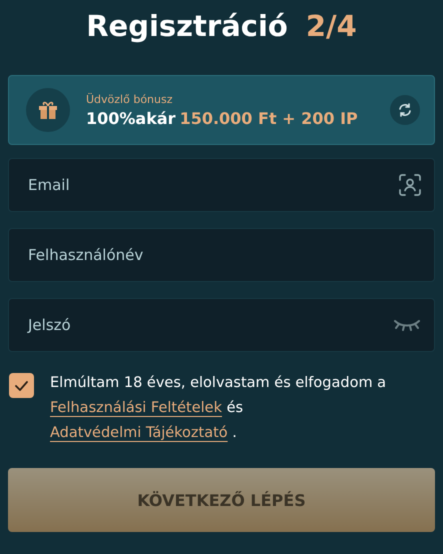  I want to click on check-icon, so click(21, 385).